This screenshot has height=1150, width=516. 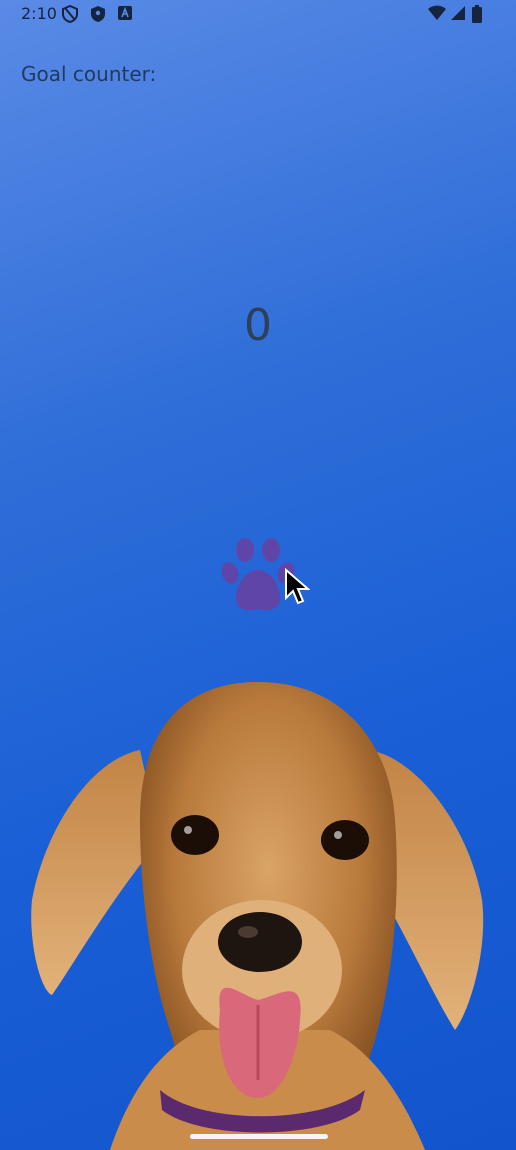 I want to click on status-time: 2:10, so click(x=39, y=13).